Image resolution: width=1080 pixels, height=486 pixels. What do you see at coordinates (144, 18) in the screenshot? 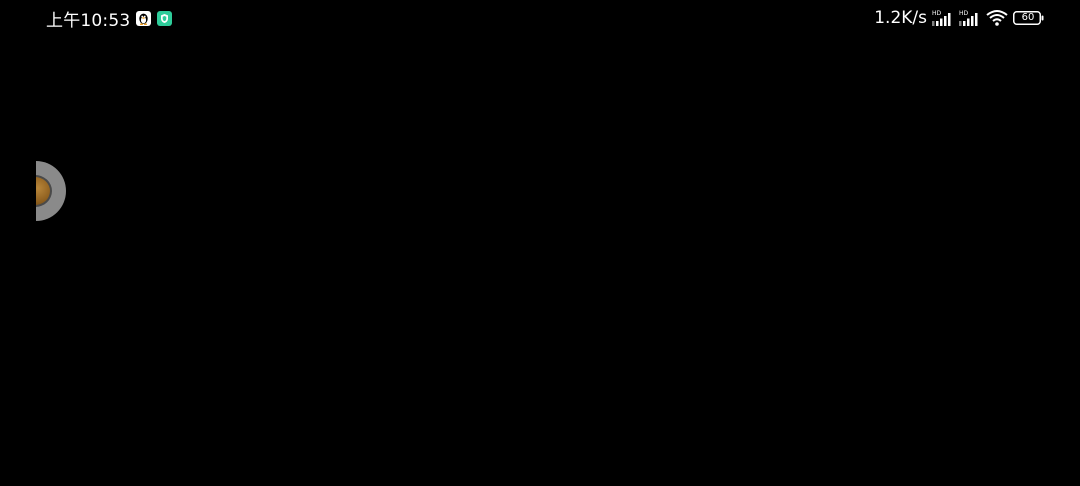
I see `qq-penguin-icon` at bounding box center [144, 18].